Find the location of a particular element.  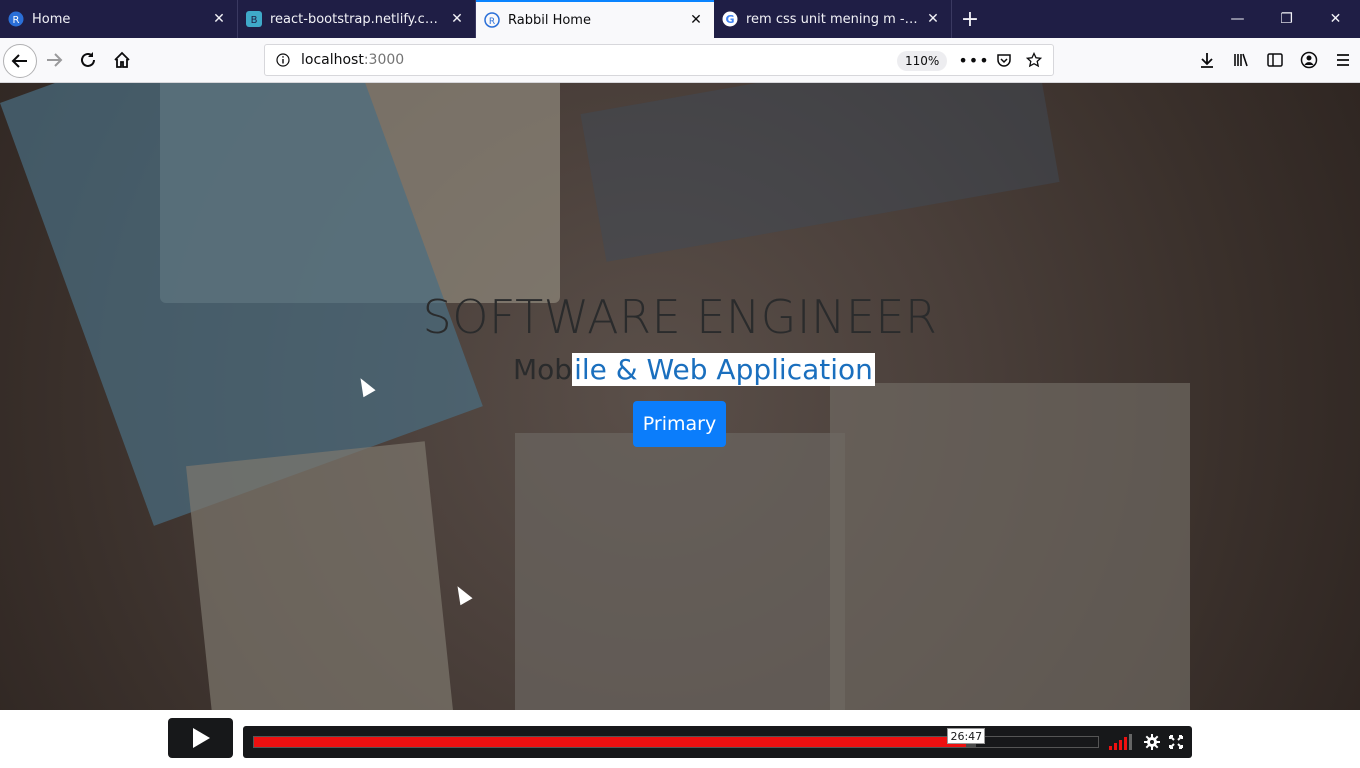

pocket-icon is located at coordinates (1004, 60).